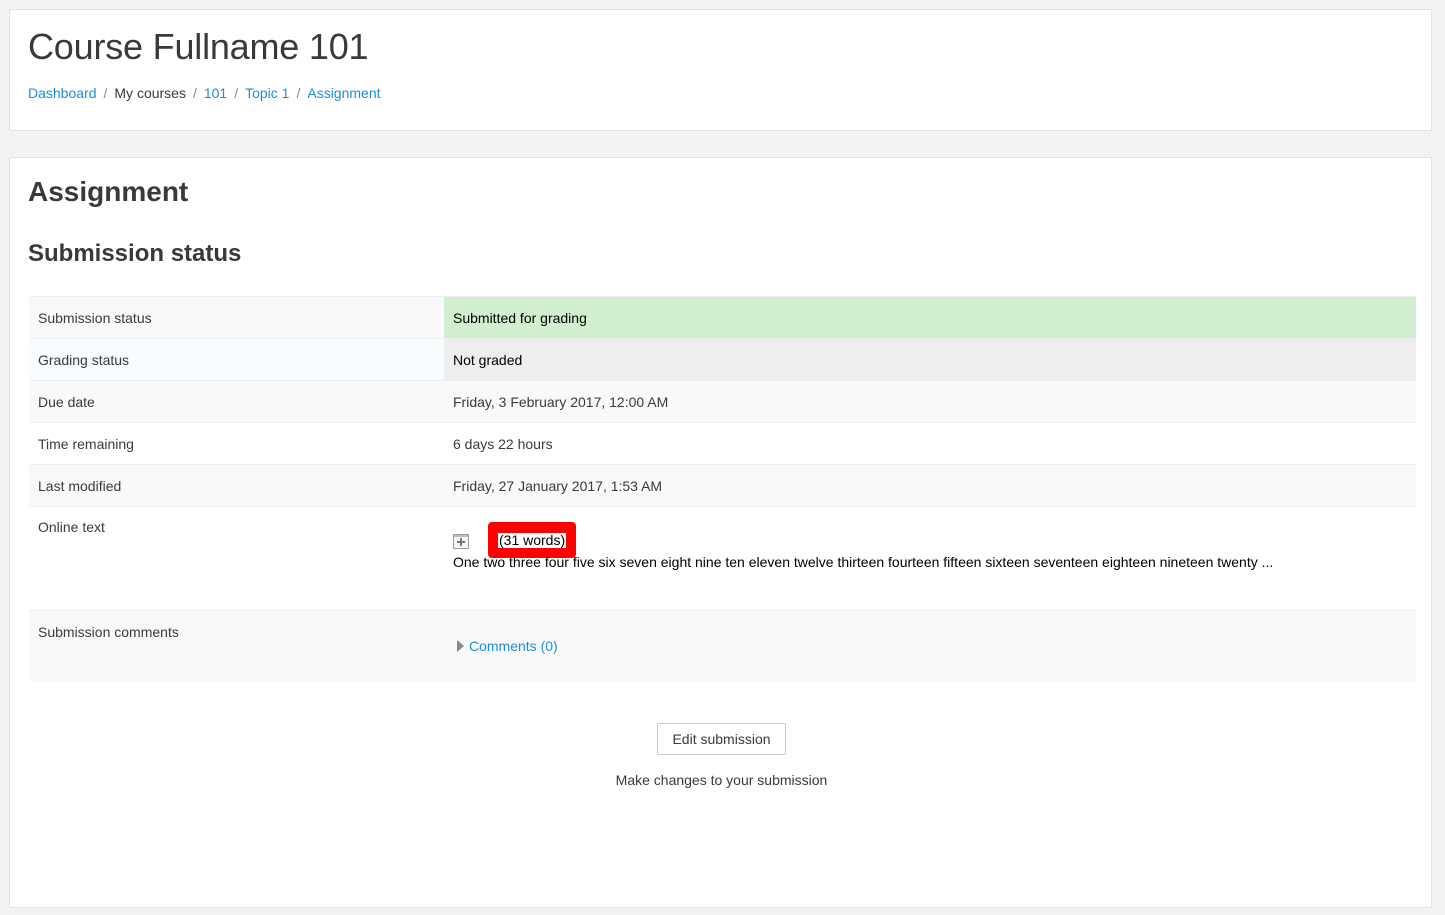 This screenshot has height=915, width=1445. I want to click on table-row: Time remaining 6 days 22 hours, so click(722, 443).